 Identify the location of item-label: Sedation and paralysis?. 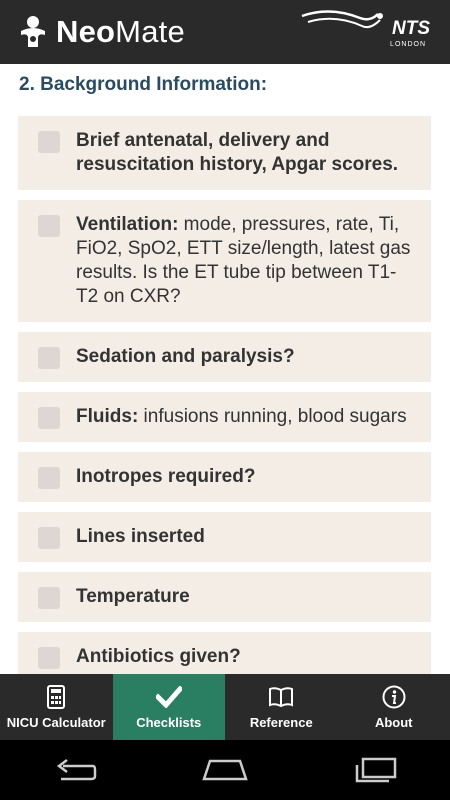
(185, 356).